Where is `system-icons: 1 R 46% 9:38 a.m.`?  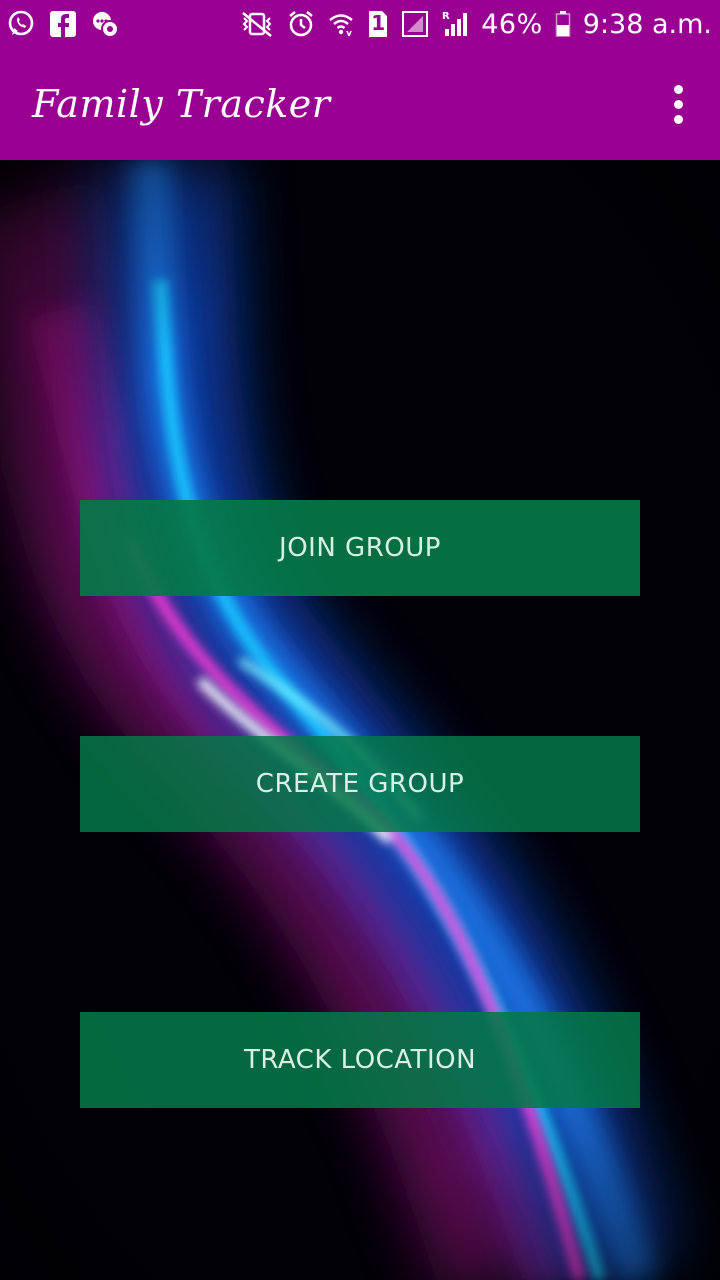 system-icons: 1 R 46% 9:38 a.m. is located at coordinates (475, 24).